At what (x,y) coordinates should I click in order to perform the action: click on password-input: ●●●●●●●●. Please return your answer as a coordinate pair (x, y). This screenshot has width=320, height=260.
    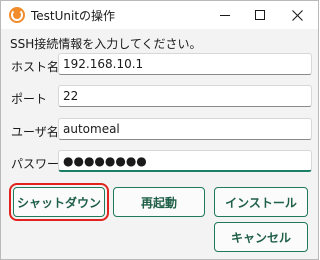
    Looking at the image, I should click on (185, 161).